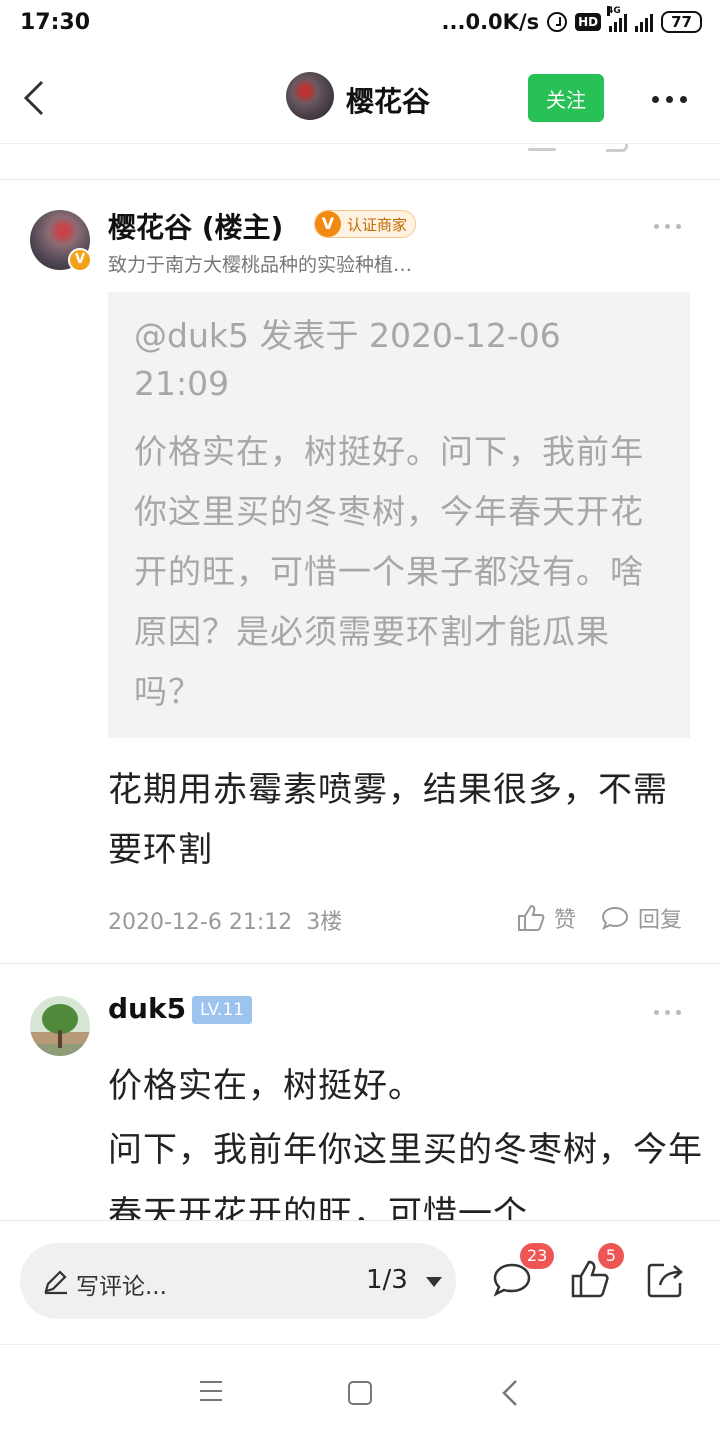  Describe the element at coordinates (222, 1010) in the screenshot. I see `level-badge: LV.11` at that location.